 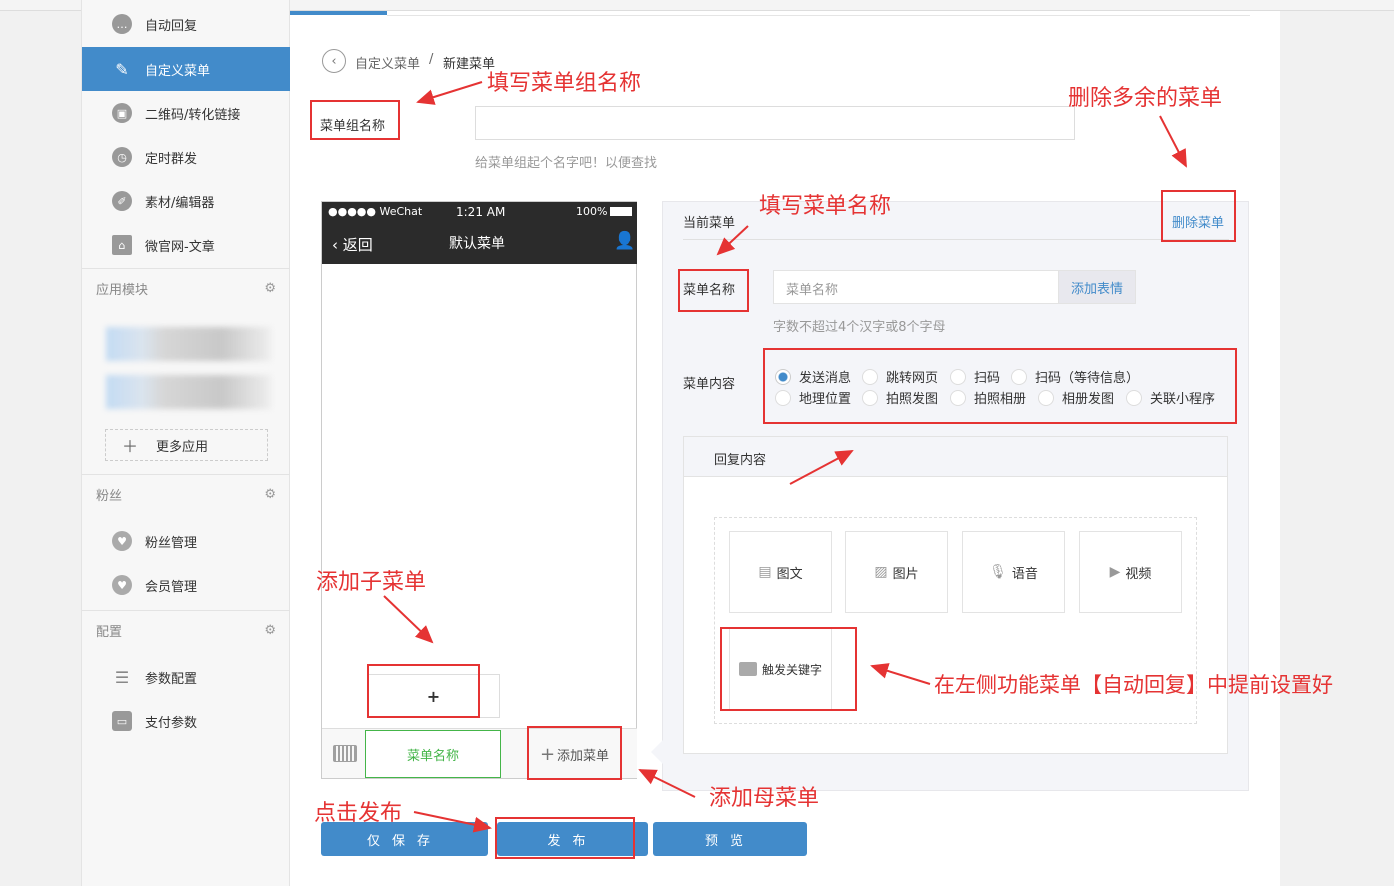 I want to click on annotation-delete-extra: 删除多余的菜单, so click(x=1145, y=98).